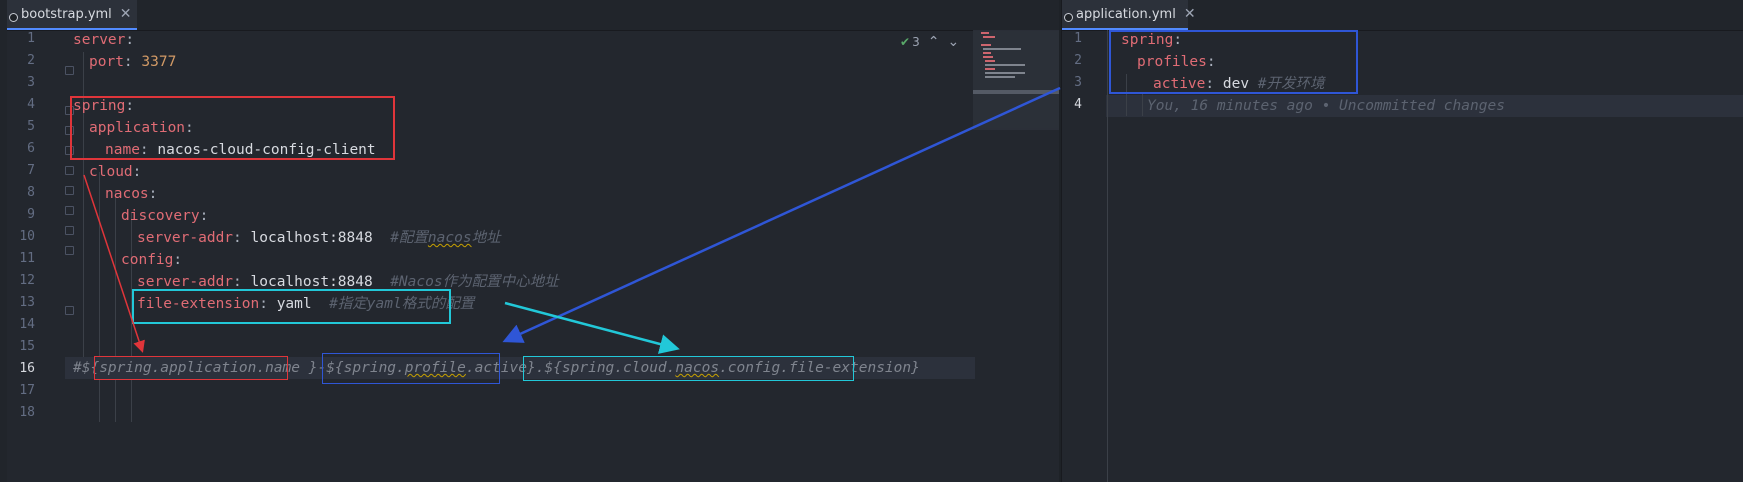  What do you see at coordinates (31, 192) in the screenshot?
I see `line-number: 8` at bounding box center [31, 192].